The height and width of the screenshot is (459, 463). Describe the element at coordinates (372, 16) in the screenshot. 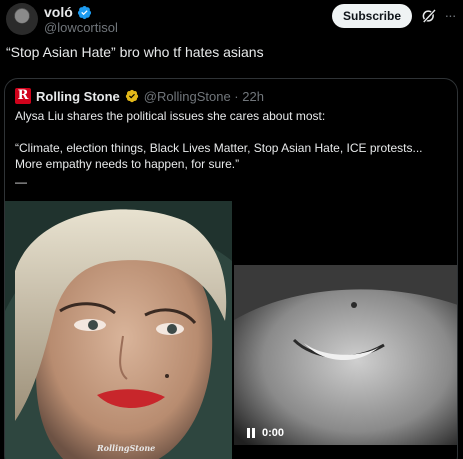

I see `subscribe-button: Subscribe` at that location.